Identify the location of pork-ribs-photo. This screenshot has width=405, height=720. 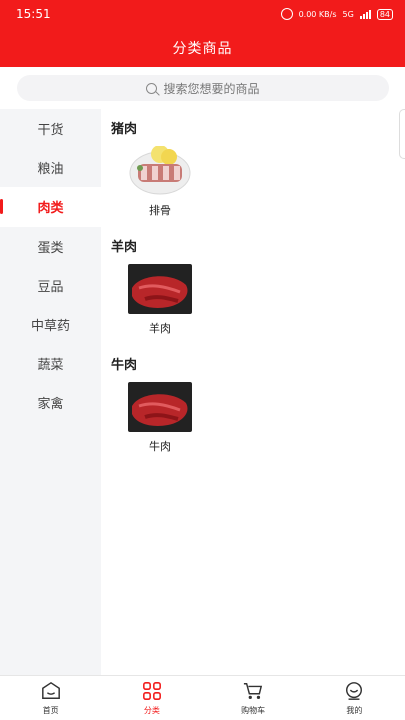
(160, 171).